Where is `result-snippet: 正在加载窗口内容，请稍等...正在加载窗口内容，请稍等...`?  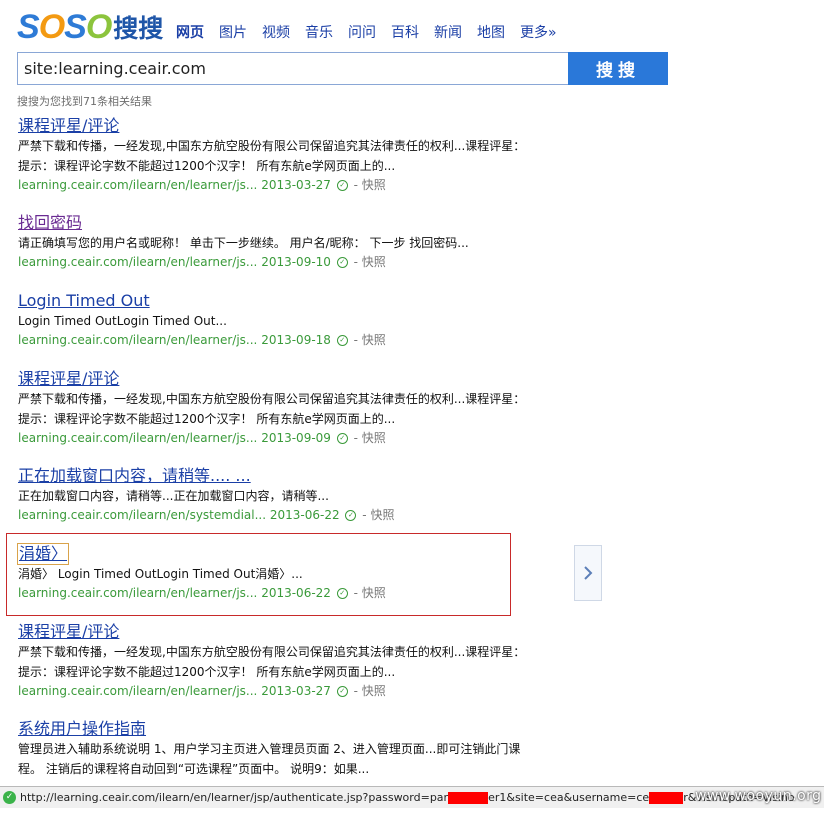 result-snippet: 正在加载窗口内容，请稍等...正在加载窗口内容，请稍等... is located at coordinates (173, 496).